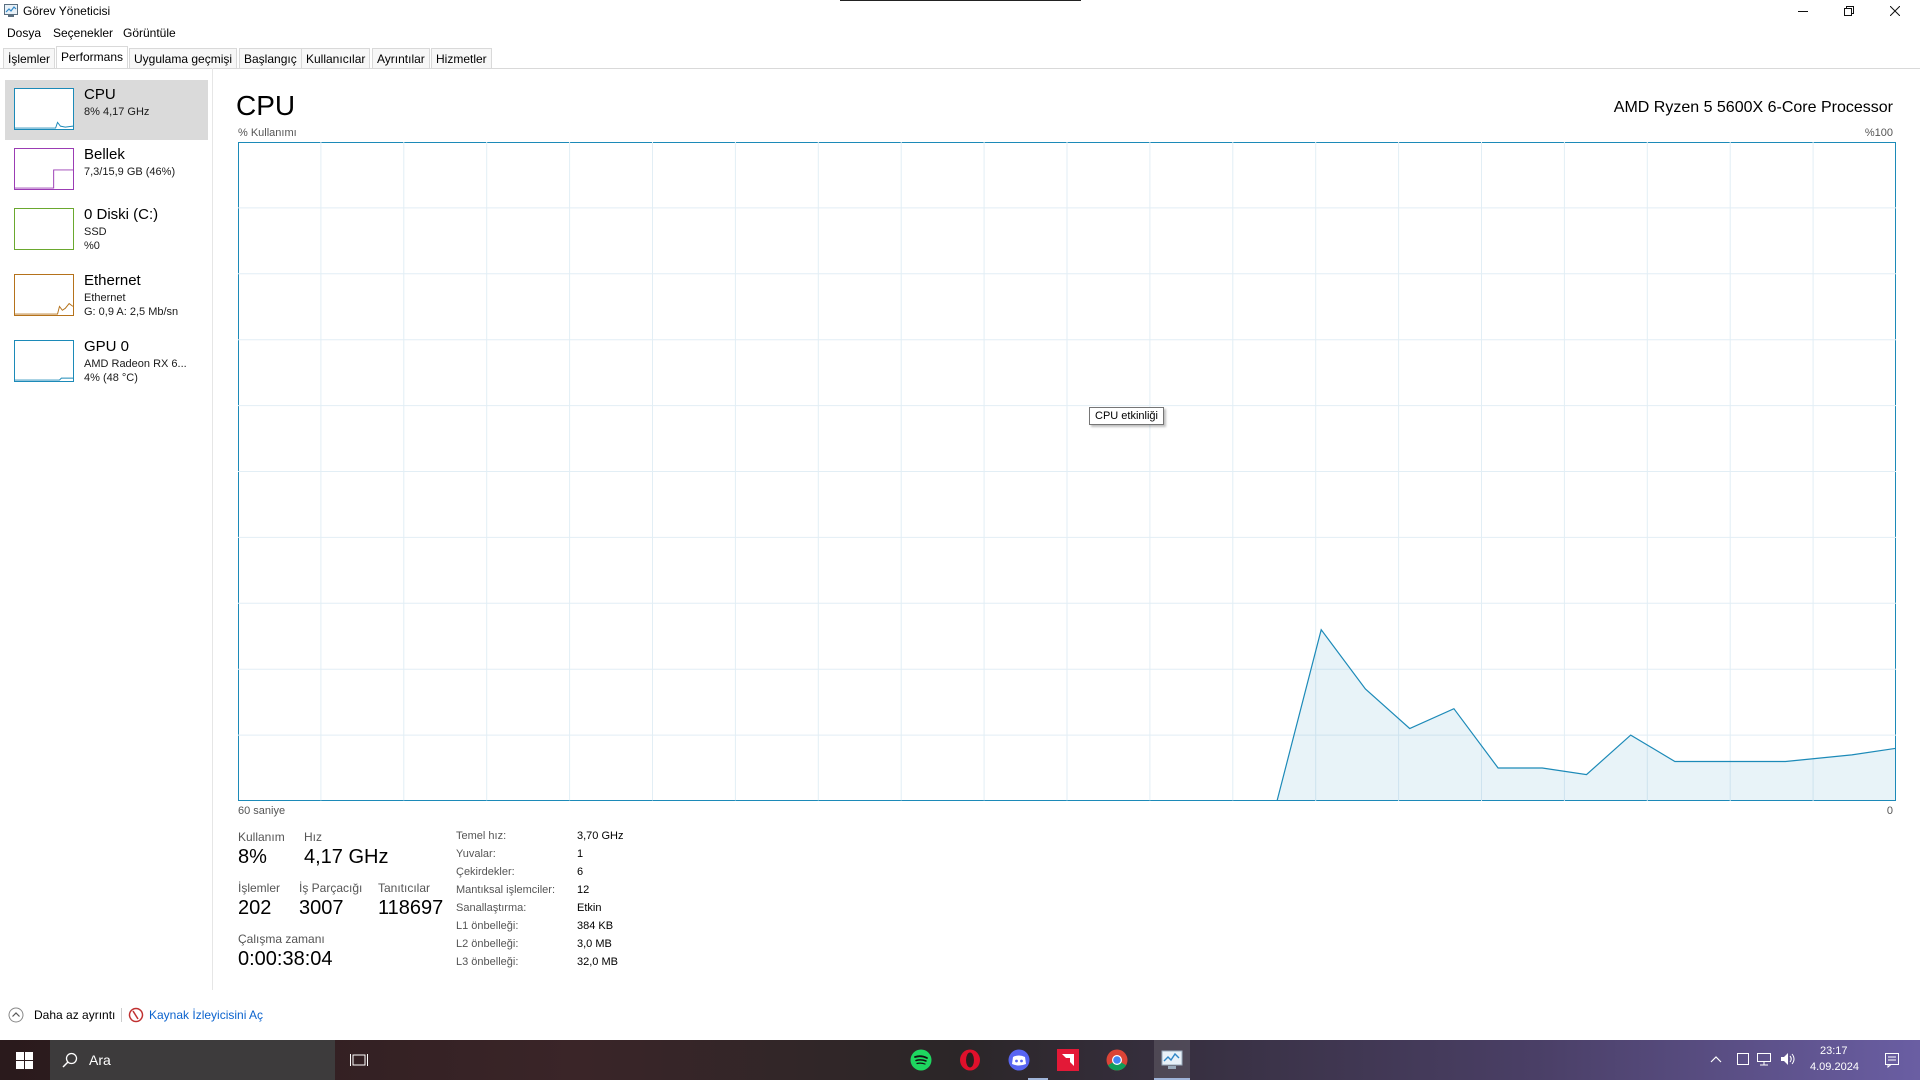  What do you see at coordinates (491, 908) in the screenshot?
I see `spec-virtualization-label: Sanallaştırma:` at bounding box center [491, 908].